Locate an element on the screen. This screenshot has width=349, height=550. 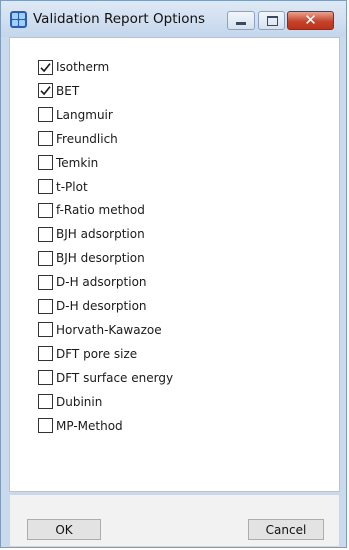
option-checkbox-row: t-Plot is located at coordinates (148, 187).